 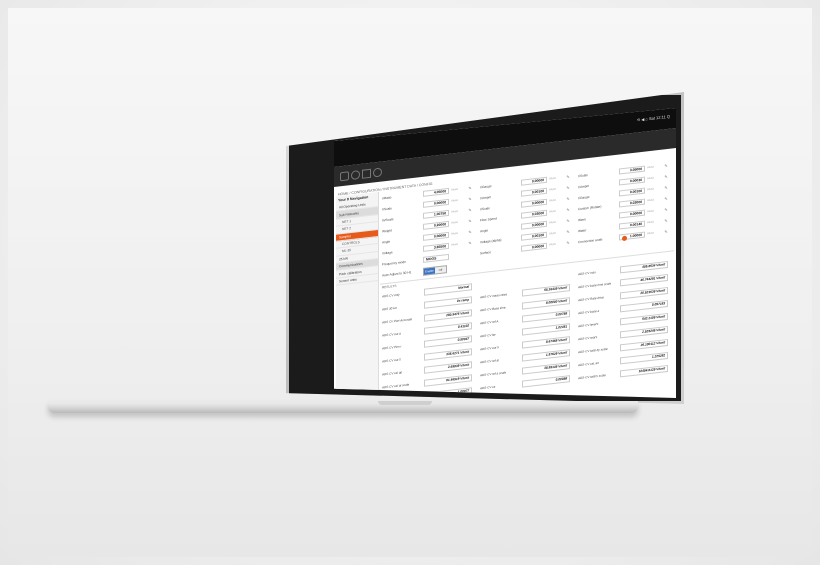 I want to click on param-label: Connection scale, so click(x=590, y=241).